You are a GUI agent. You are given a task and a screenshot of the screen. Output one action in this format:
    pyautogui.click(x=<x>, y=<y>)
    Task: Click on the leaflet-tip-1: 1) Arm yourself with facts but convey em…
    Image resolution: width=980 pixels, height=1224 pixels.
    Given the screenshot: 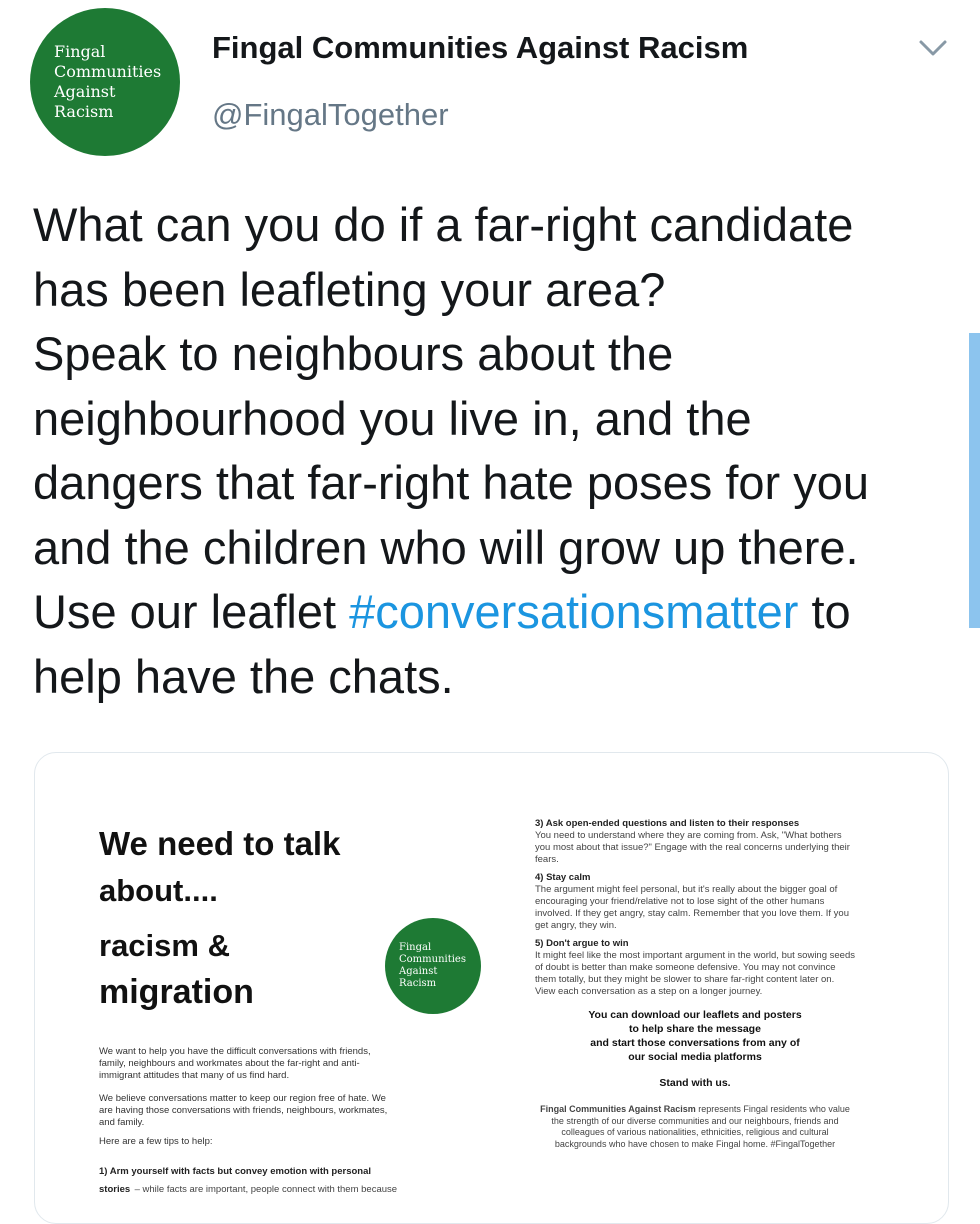 What is the action you would take?
    pyautogui.click(x=249, y=1179)
    